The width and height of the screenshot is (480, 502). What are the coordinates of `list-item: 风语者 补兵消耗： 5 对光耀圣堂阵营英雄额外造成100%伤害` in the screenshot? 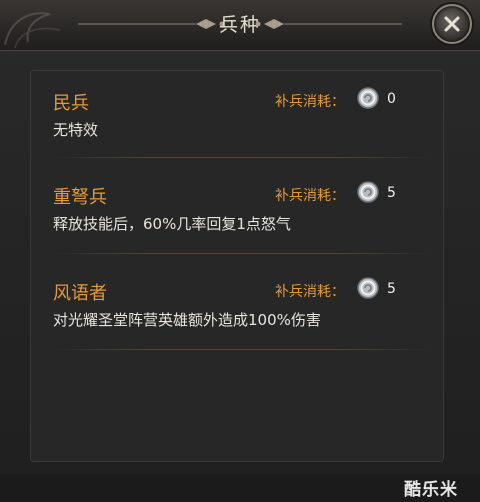 It's located at (243, 323).